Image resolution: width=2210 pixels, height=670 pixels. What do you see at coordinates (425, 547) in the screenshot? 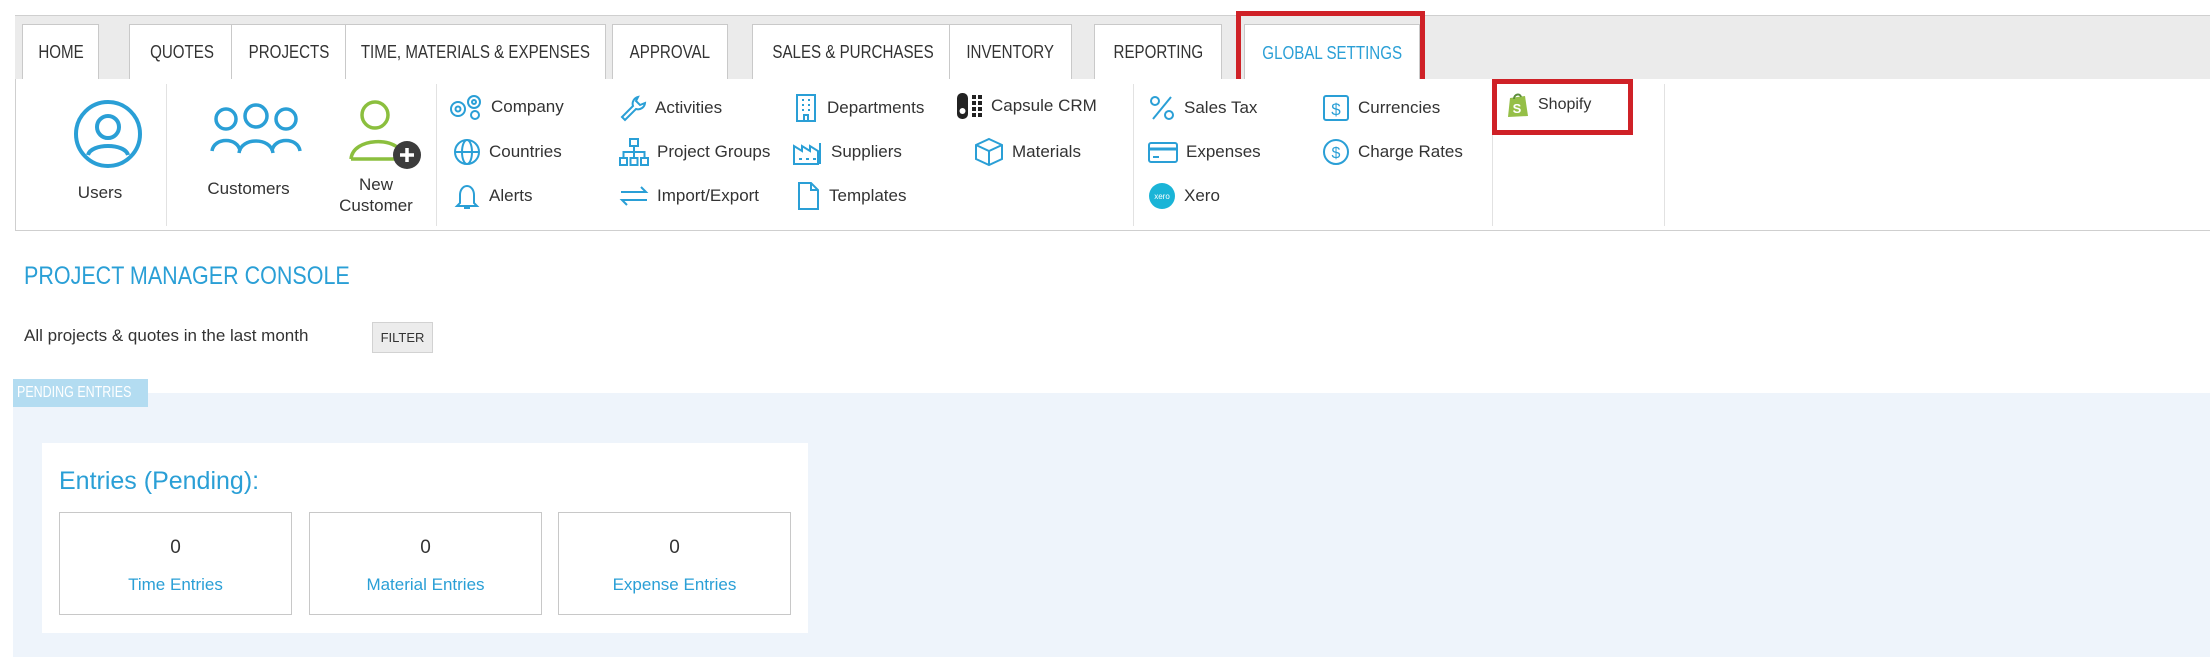
I see `material-entries-count: 0` at bounding box center [425, 547].